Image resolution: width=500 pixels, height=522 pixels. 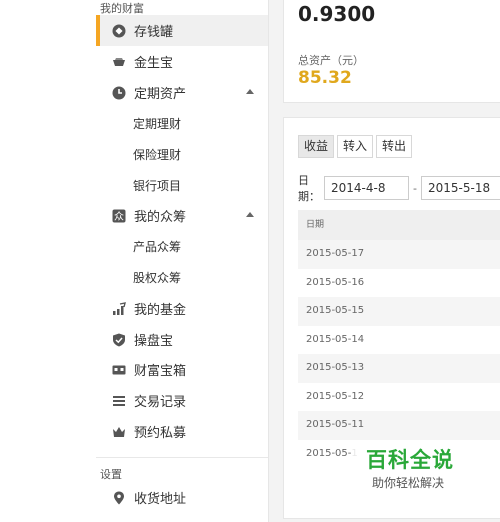 What do you see at coordinates (410, 460) in the screenshot?
I see `watermark-title: 百科全说` at bounding box center [410, 460].